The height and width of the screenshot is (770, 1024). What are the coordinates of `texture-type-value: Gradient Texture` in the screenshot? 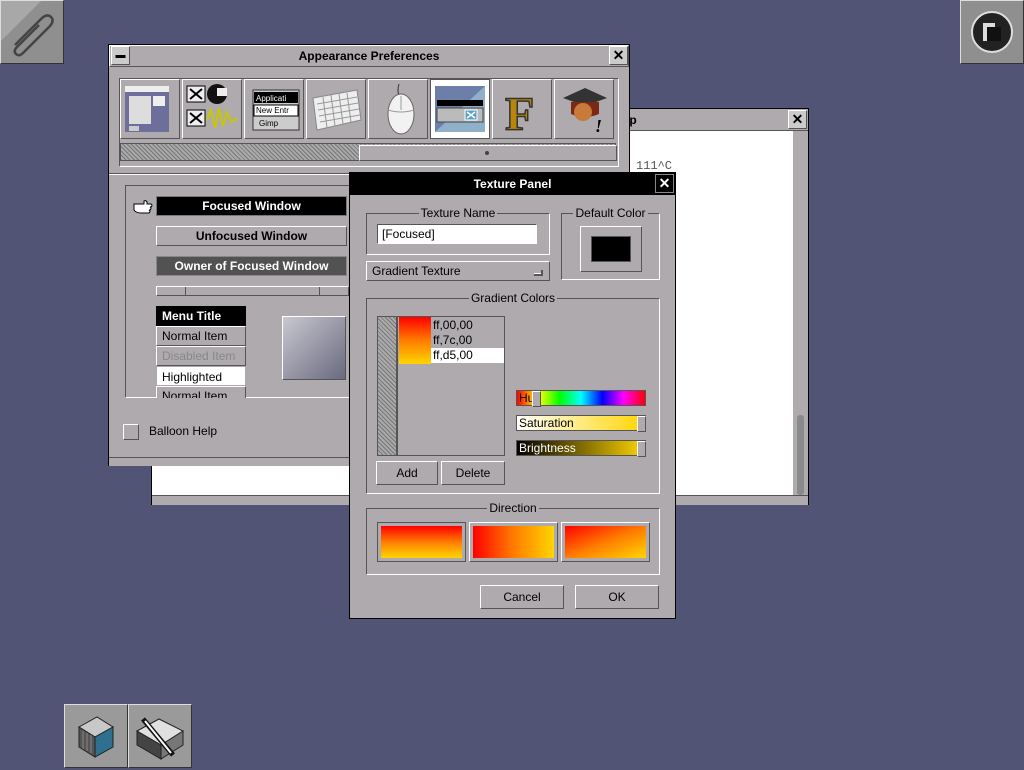 It's located at (416, 271).